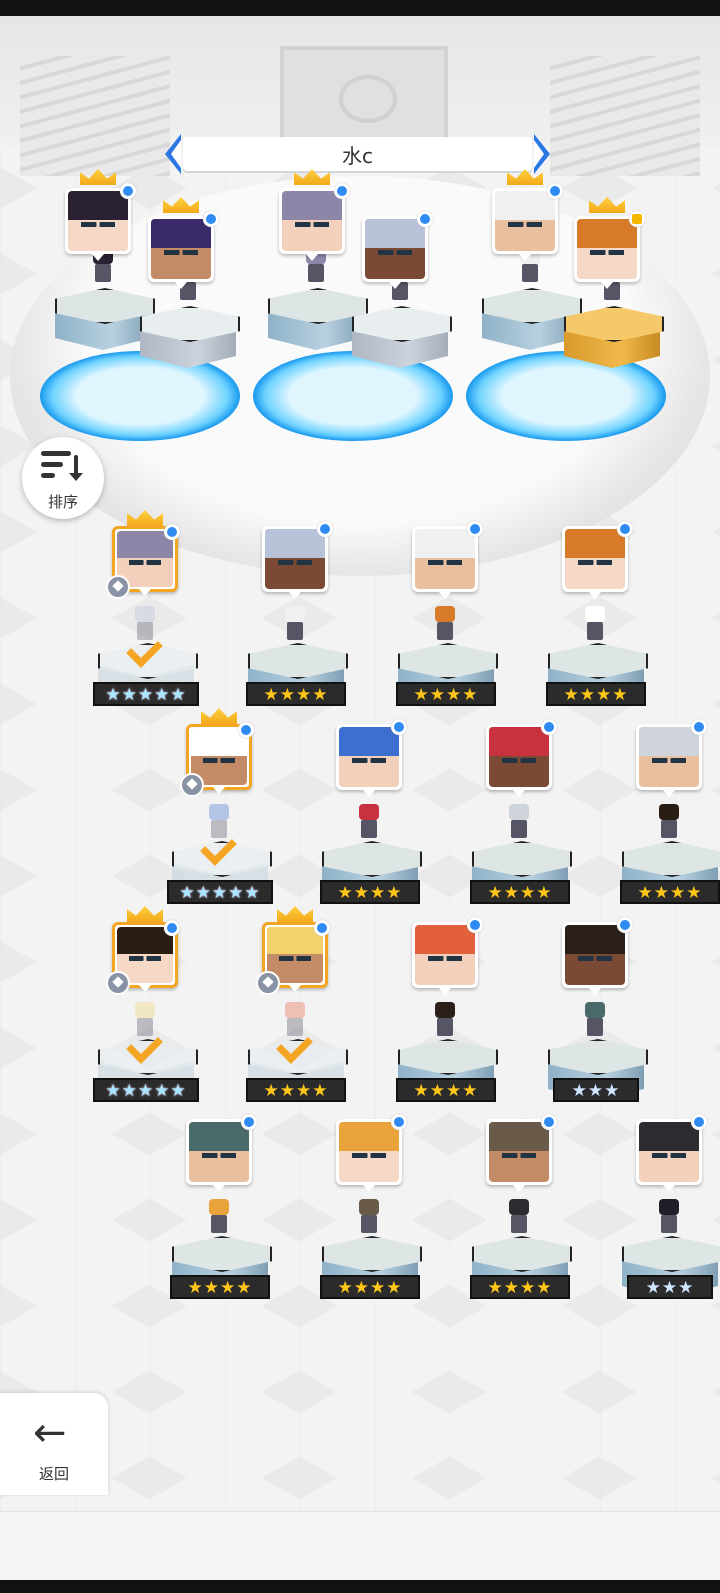 Image resolution: width=720 pixels, height=1593 pixels. I want to click on sort-label: 排序, so click(62, 502).